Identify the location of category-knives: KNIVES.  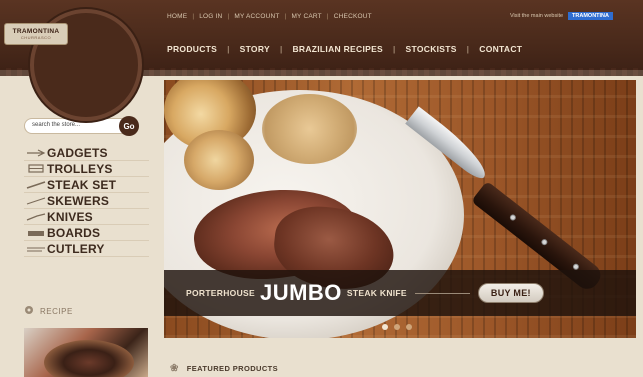
(86, 217).